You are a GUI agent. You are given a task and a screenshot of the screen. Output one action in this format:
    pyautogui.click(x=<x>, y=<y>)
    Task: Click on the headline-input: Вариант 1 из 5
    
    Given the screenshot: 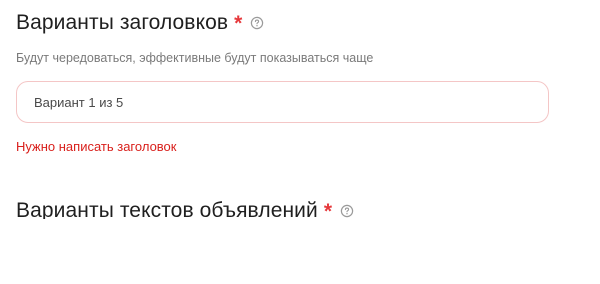 What is the action you would take?
    pyautogui.click(x=282, y=102)
    